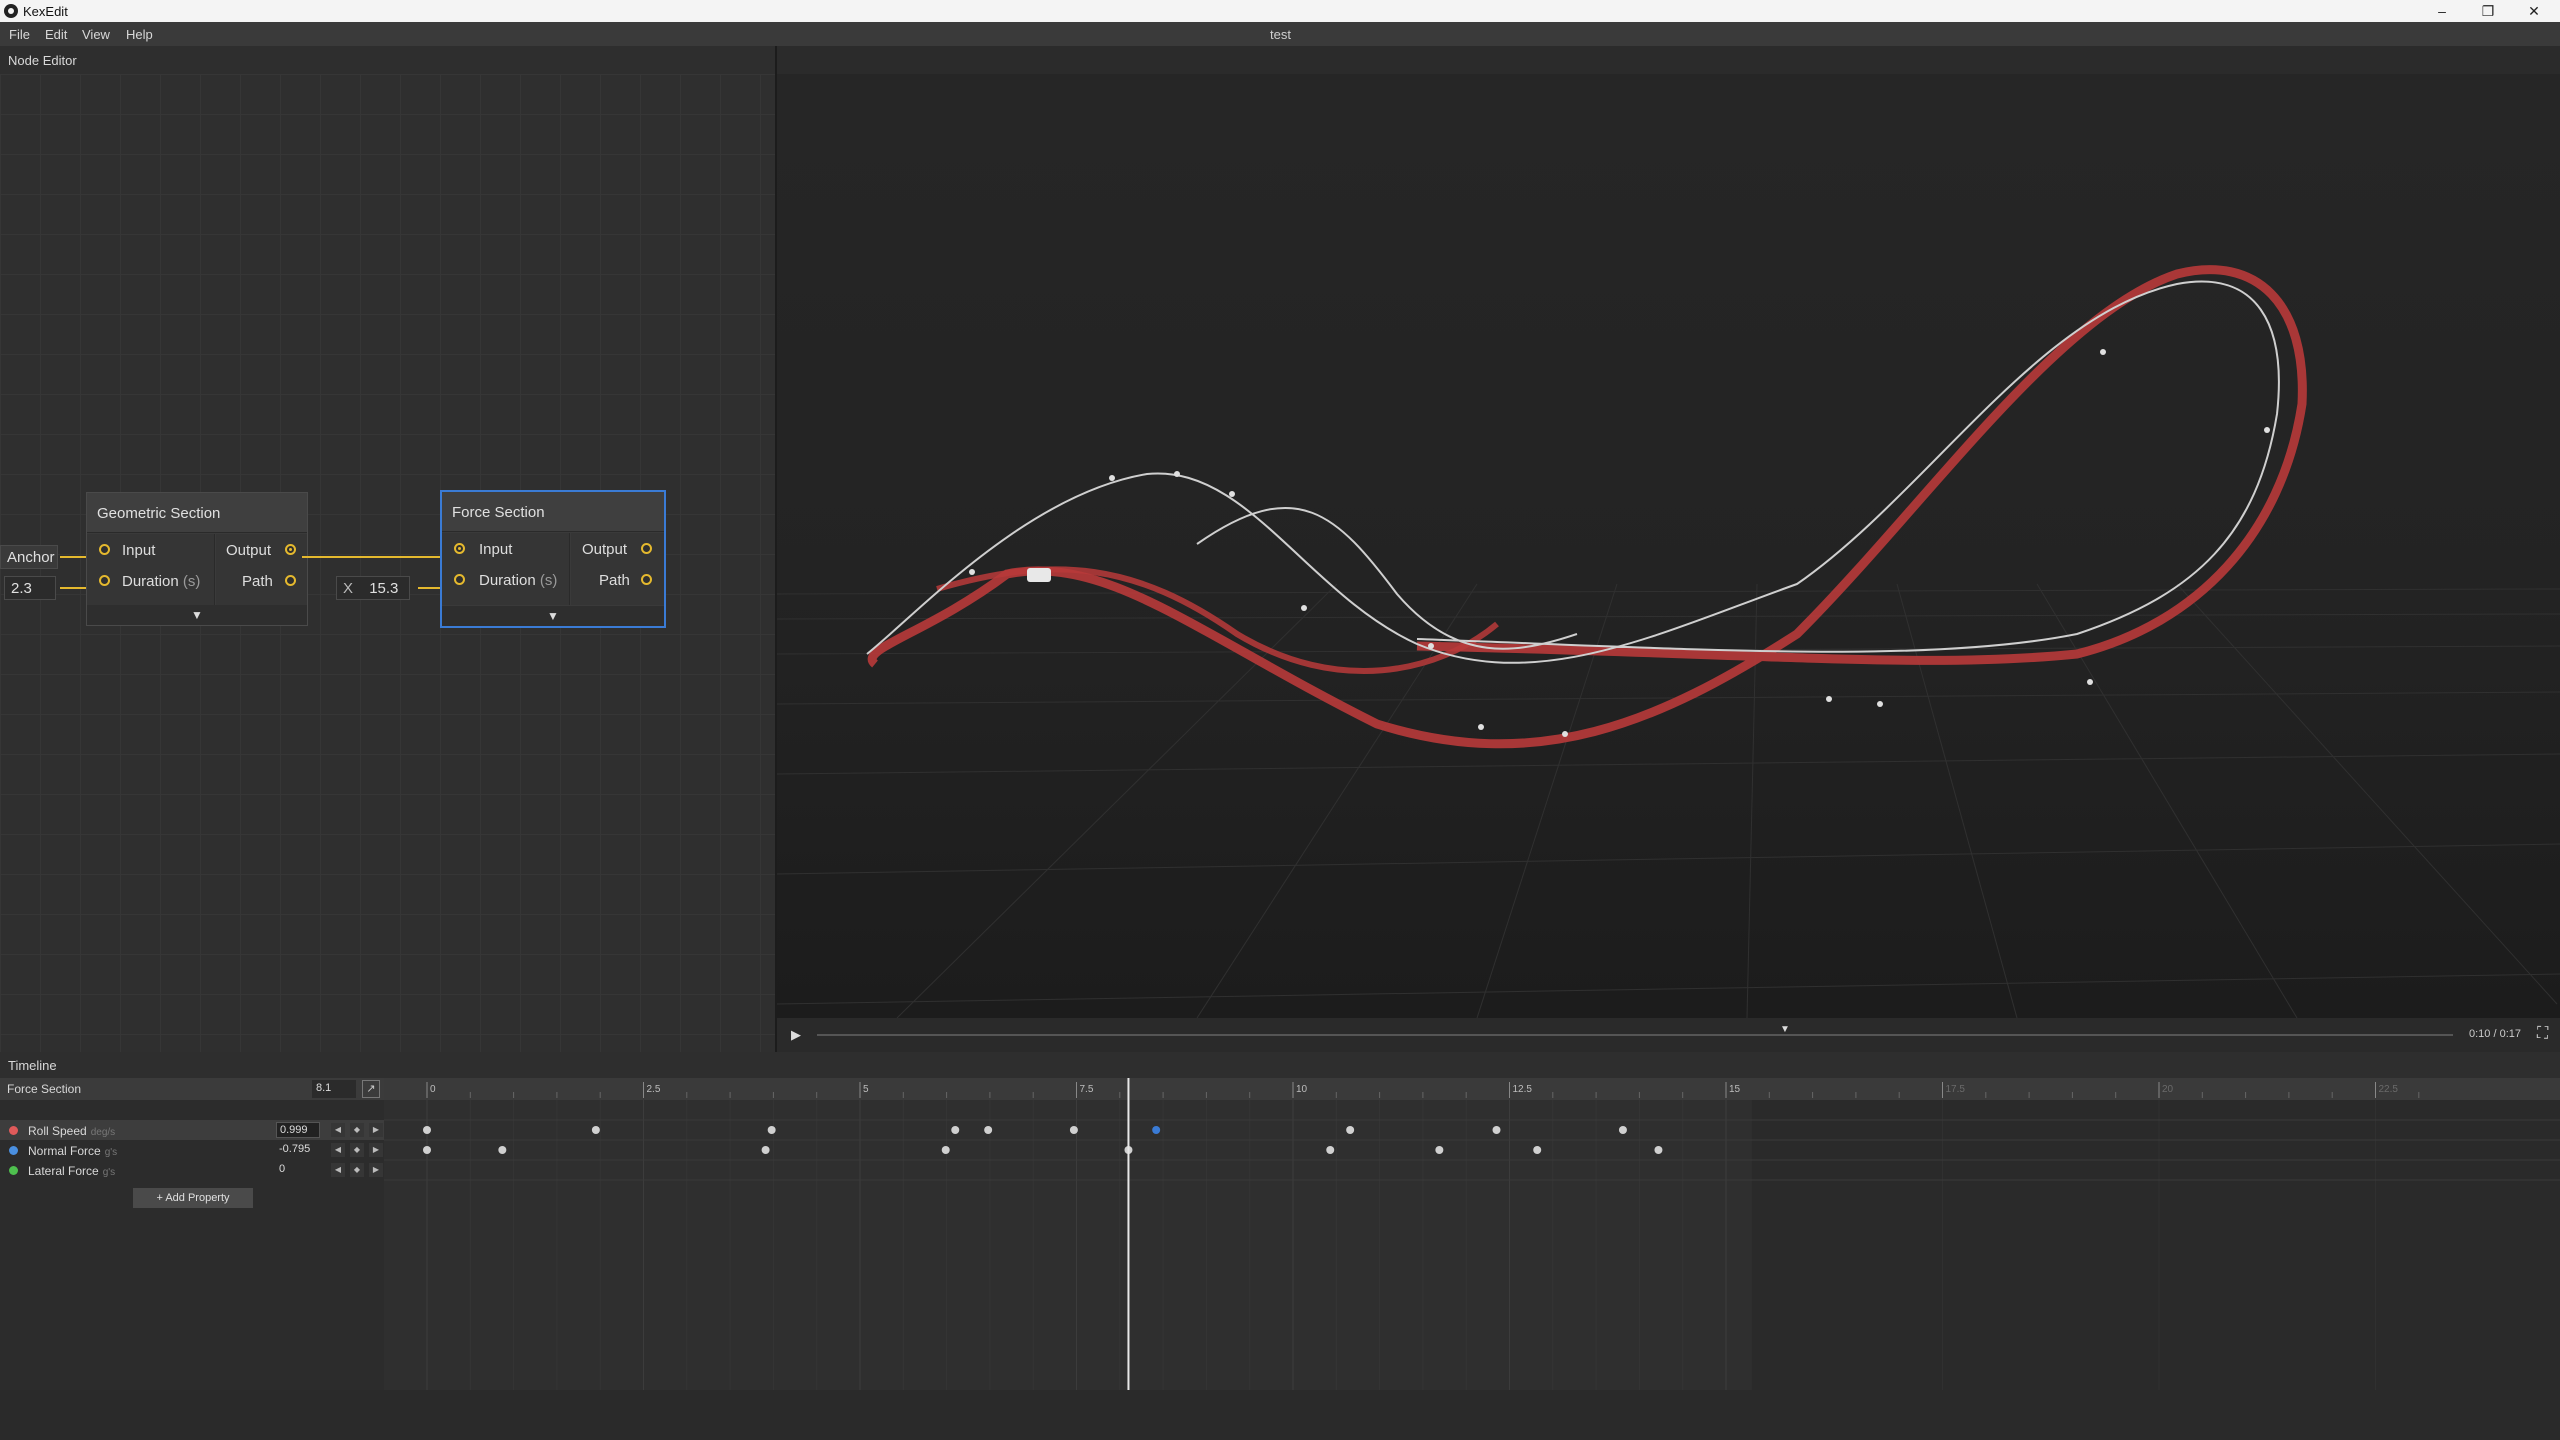  What do you see at coordinates (357, 1130) in the screenshot?
I see `roll-speed-add-key-icon: ◆` at bounding box center [357, 1130].